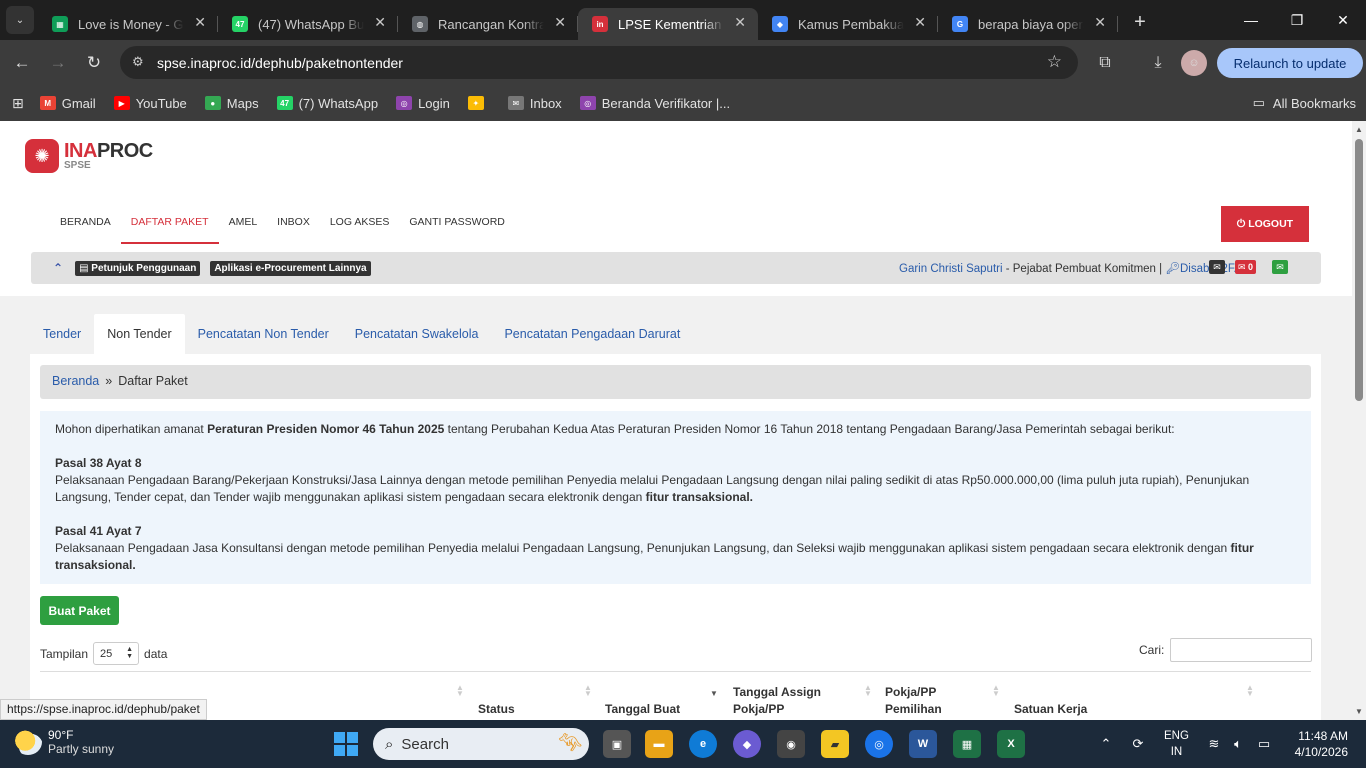 The width and height of the screenshot is (1366, 768). What do you see at coordinates (308, 24) in the screenshot?
I see `browser-tab: 47 (47) WhatsApp Busin ✕` at bounding box center [308, 24].